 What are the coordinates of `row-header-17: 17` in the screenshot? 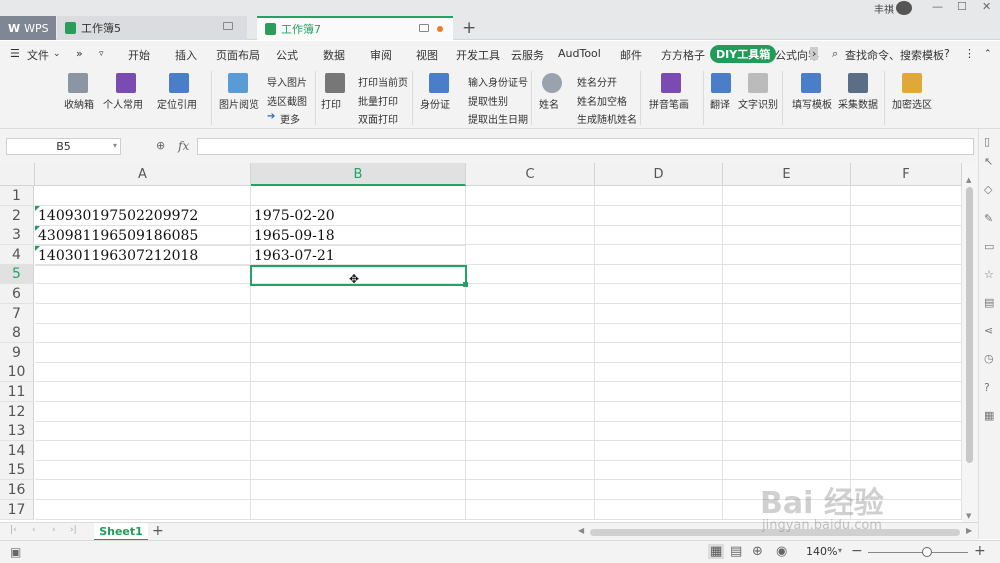 It's located at (17, 509).